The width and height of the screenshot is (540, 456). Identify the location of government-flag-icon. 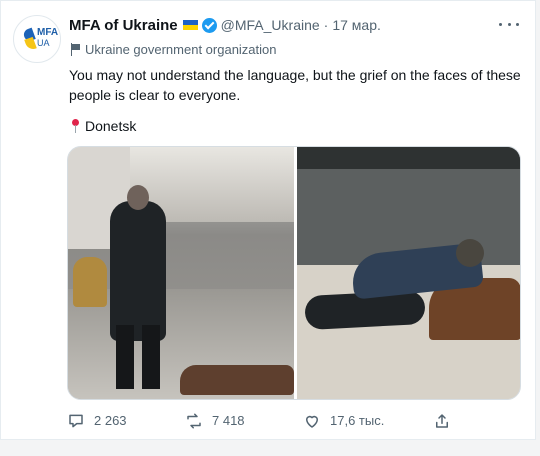
(75, 49).